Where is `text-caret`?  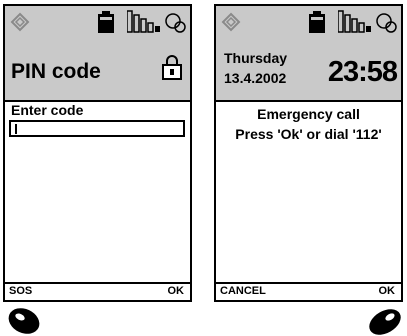
text-caret is located at coordinates (16, 129).